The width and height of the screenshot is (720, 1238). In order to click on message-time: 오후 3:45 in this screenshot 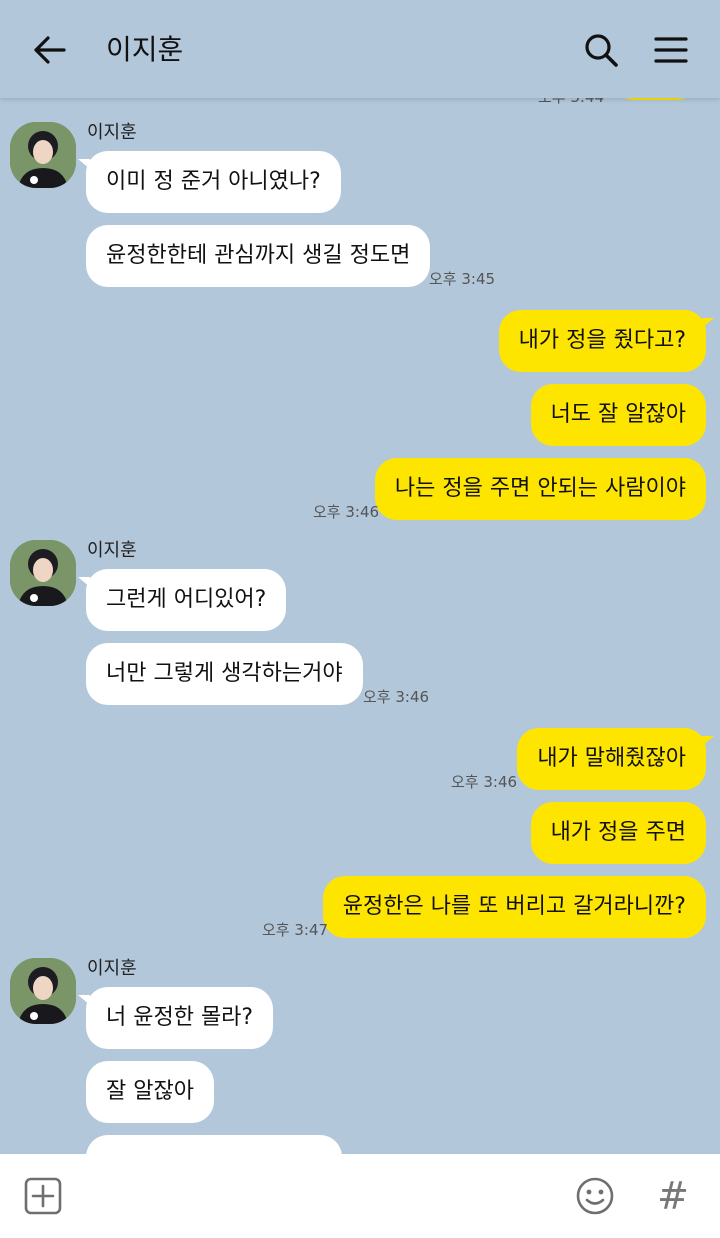, I will do `click(462, 279)`.